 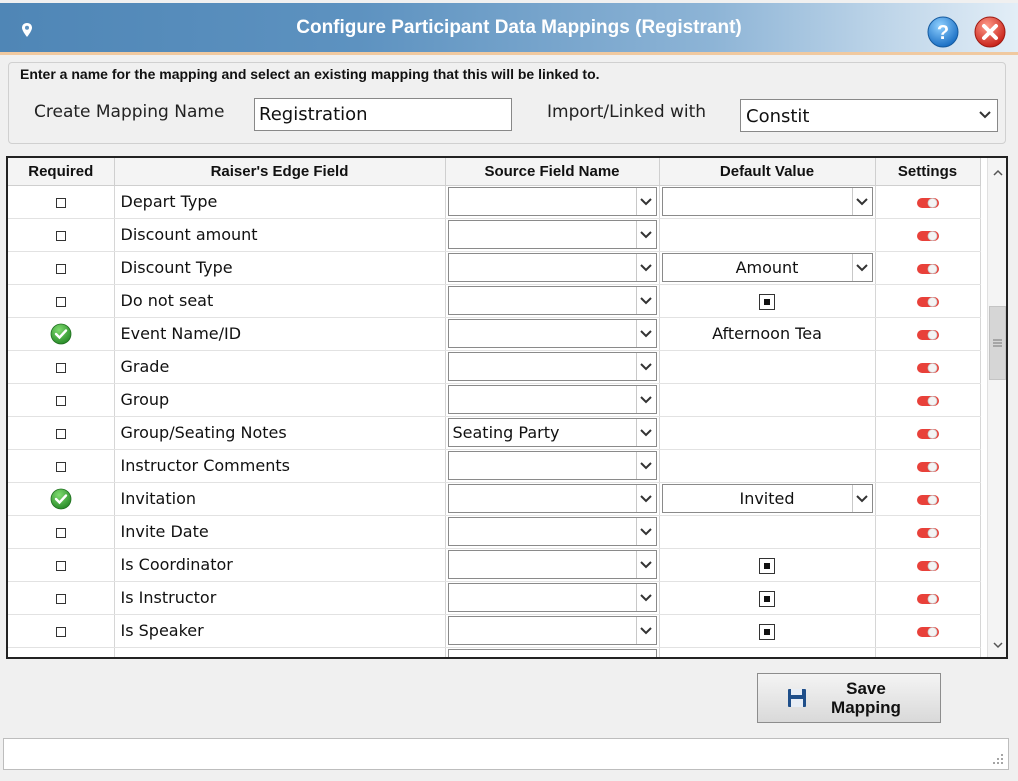 What do you see at coordinates (990, 32) in the screenshot?
I see `close-icon` at bounding box center [990, 32].